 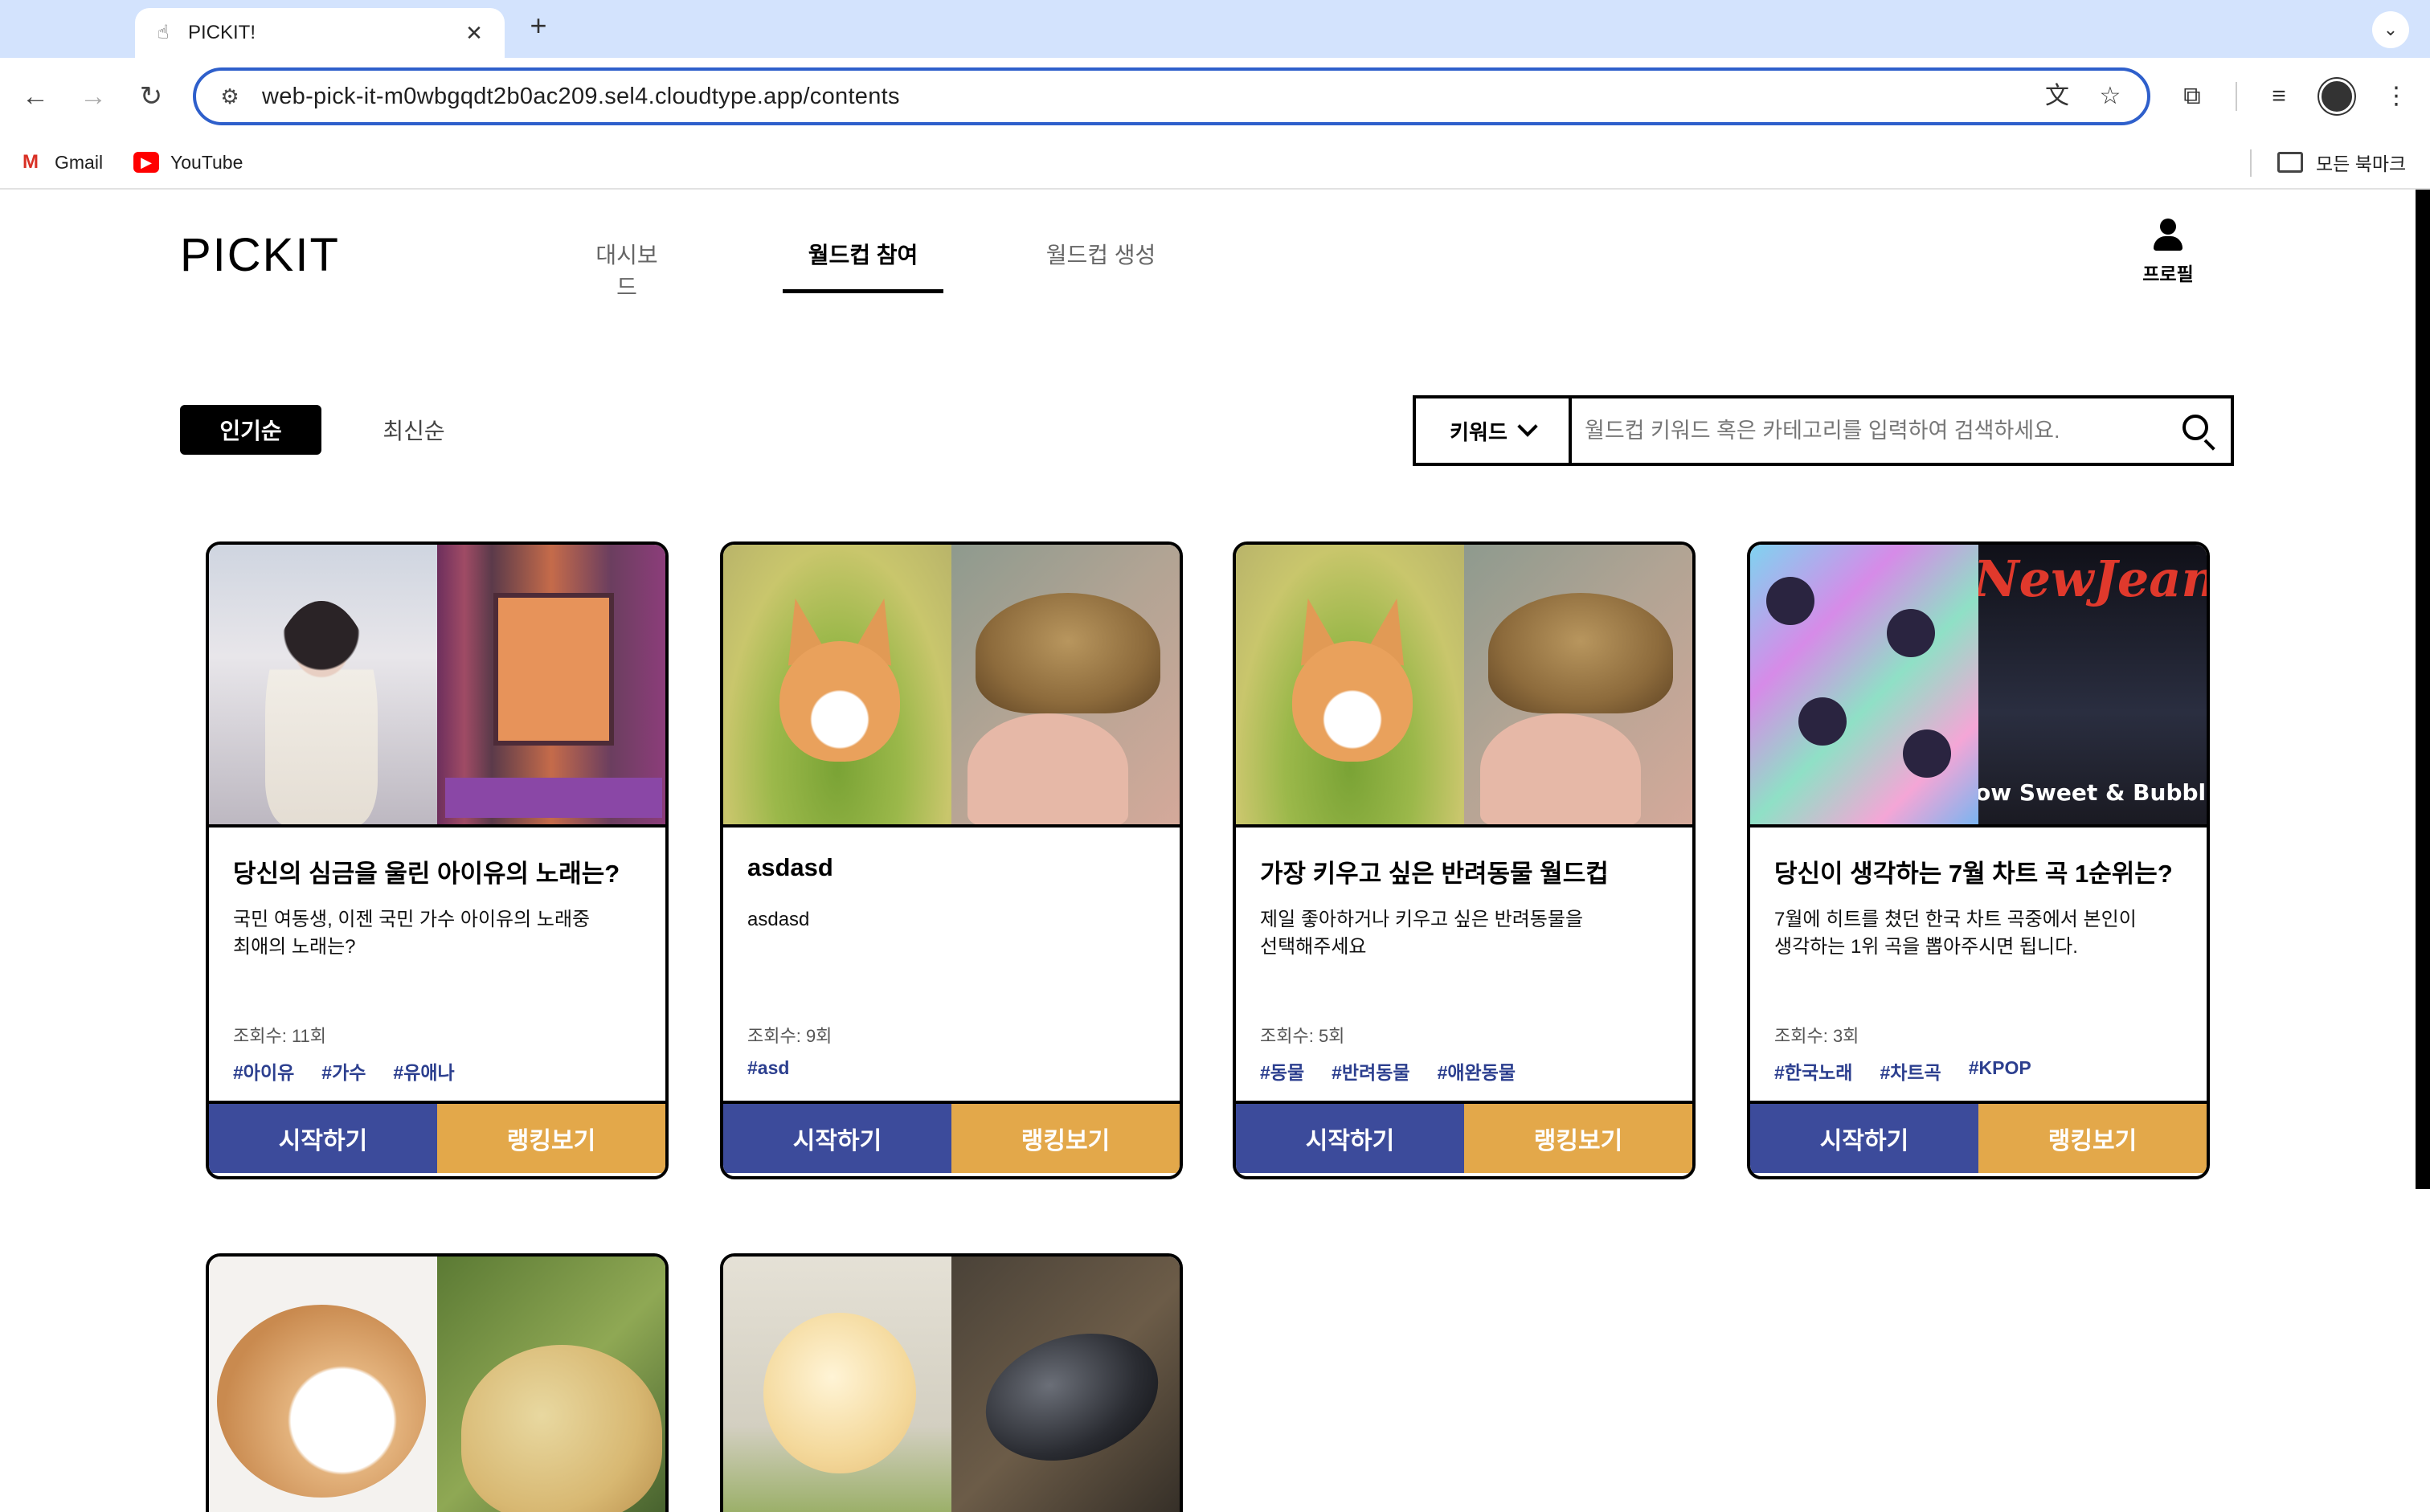 What do you see at coordinates (1422, 934) in the screenshot?
I see `card-description: 제일 좋아하거나 키우고 싶은 반려동물을 선택해주세요` at bounding box center [1422, 934].